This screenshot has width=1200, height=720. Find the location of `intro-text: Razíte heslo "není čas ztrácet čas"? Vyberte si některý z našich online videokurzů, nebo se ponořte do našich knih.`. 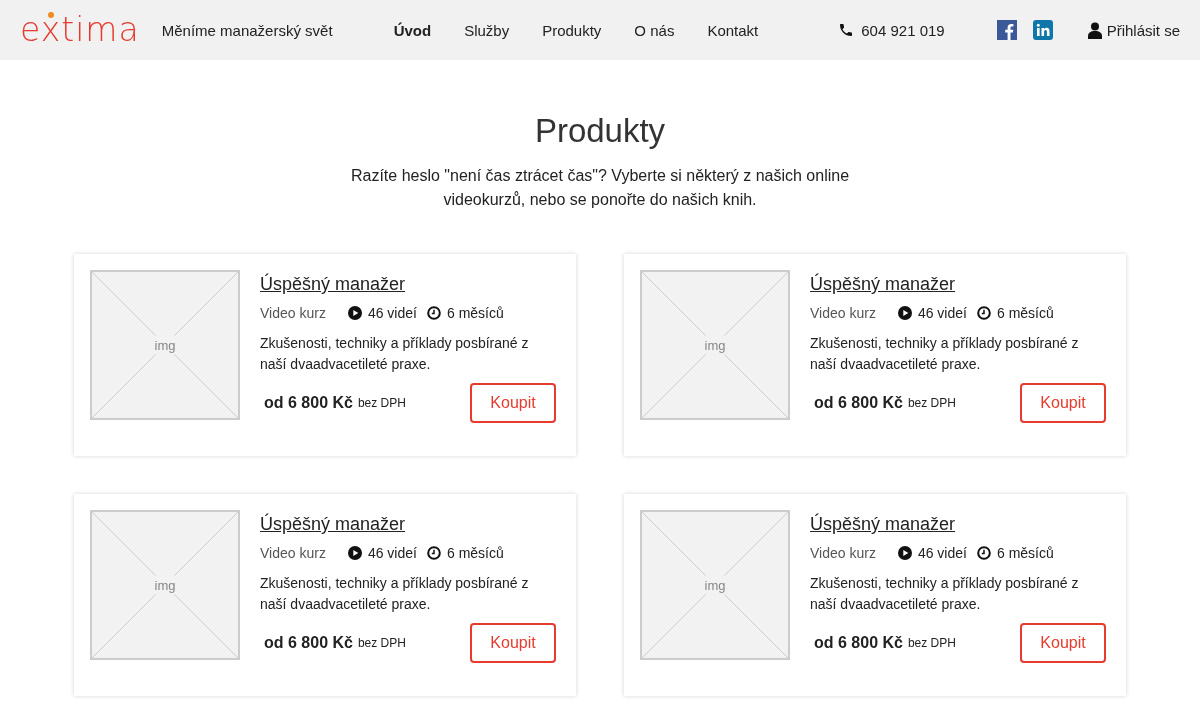

intro-text: Razíte heslo "není čas ztrácet čas"? Vyberte si některý z našich online videokurzů, nebo se ponořte do našich knih. is located at coordinates (600, 188).